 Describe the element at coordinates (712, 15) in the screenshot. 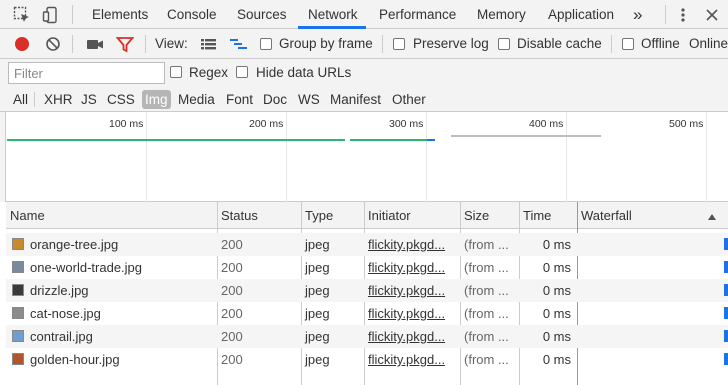

I see `close-icon` at that location.